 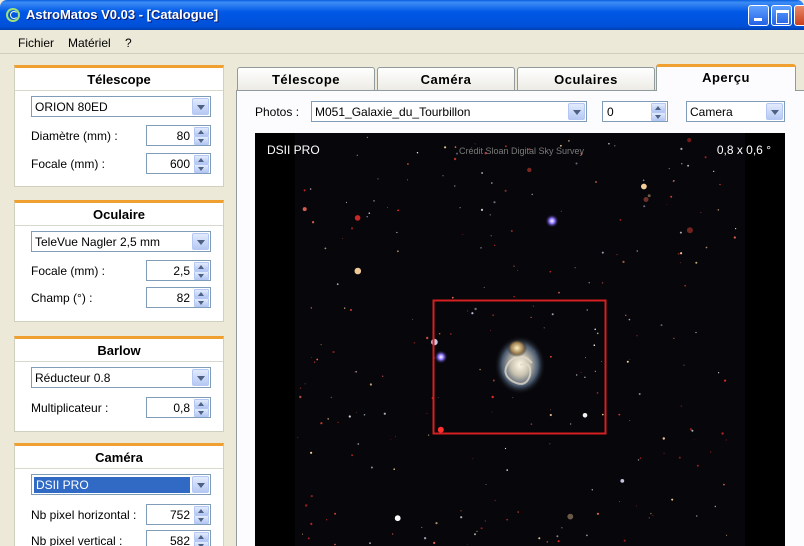 What do you see at coordinates (586, 78) in the screenshot?
I see `tab-oculaires: Oculaires` at bounding box center [586, 78].